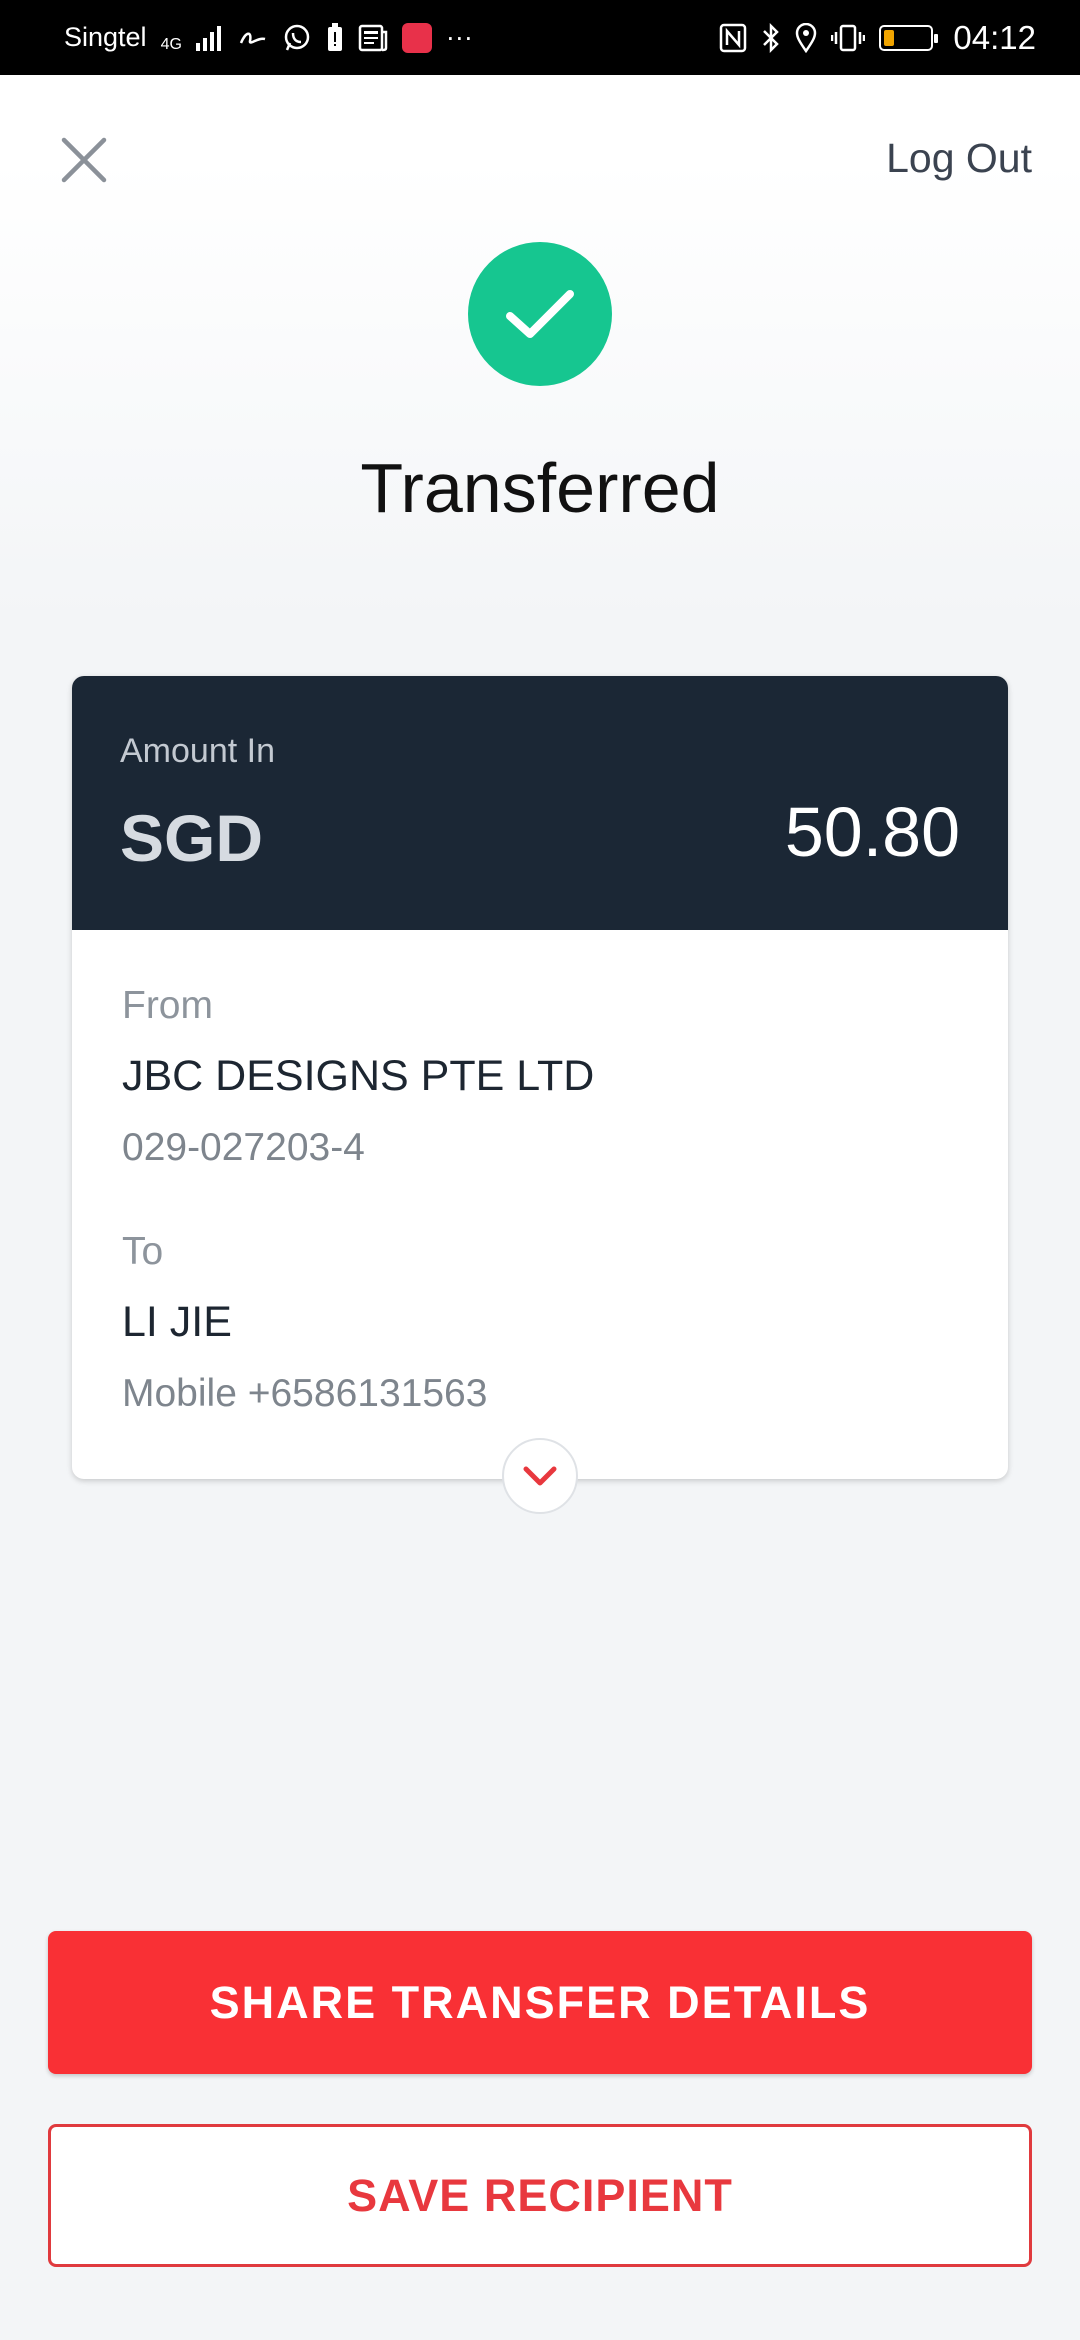  Describe the element at coordinates (305, 1393) in the screenshot. I see `recipient-mobile: Mobile +6586131563` at that location.